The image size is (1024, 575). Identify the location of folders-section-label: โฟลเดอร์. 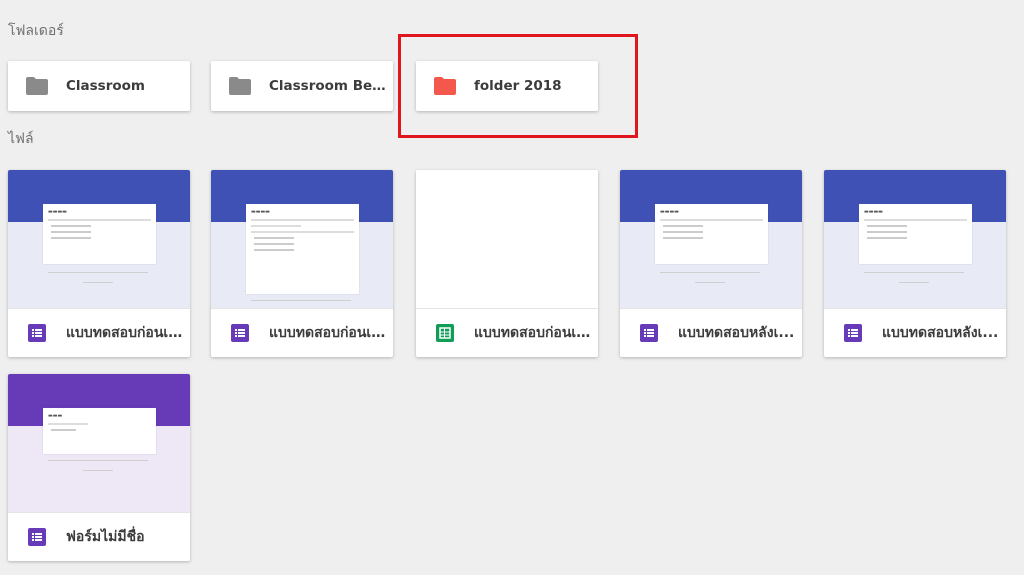
(36, 31).